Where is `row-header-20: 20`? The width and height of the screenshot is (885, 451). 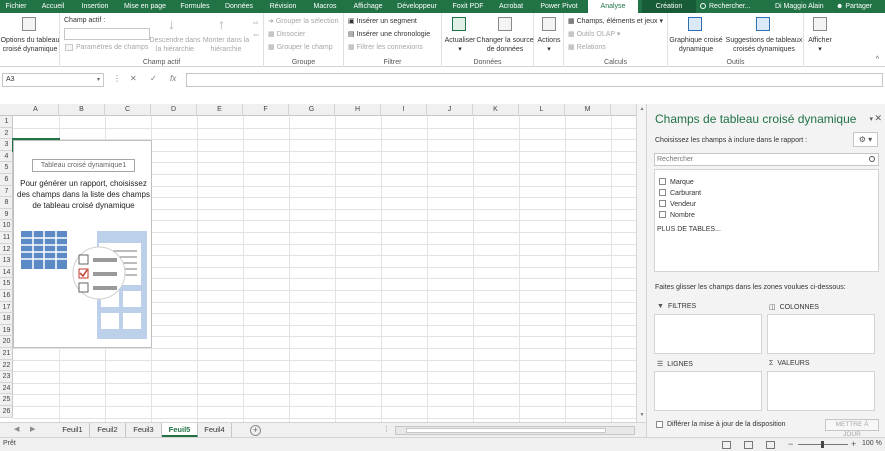 row-header-20: 20 is located at coordinates (6, 342).